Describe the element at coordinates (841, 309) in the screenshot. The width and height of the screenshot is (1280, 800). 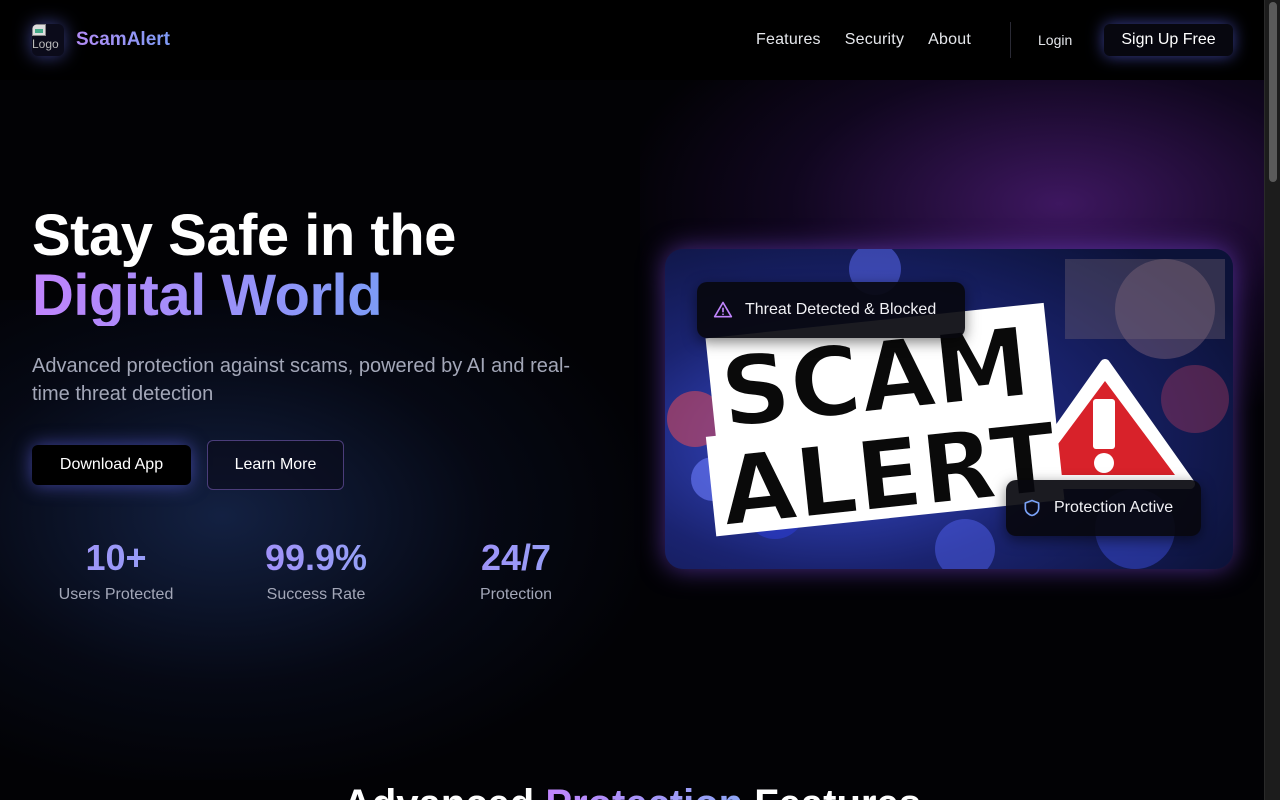
I see `threat-badge-label: Threat Detected & Blocked` at that location.